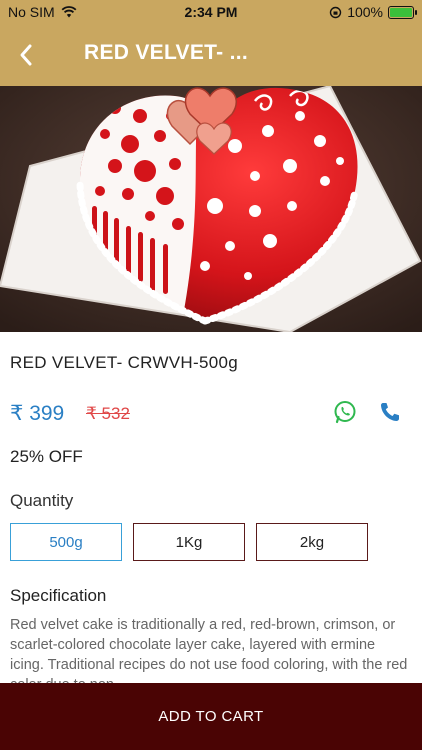 The width and height of the screenshot is (422, 750). Describe the element at coordinates (211, 716) in the screenshot. I see `add-to-cart-button: ADD TO CART` at that location.